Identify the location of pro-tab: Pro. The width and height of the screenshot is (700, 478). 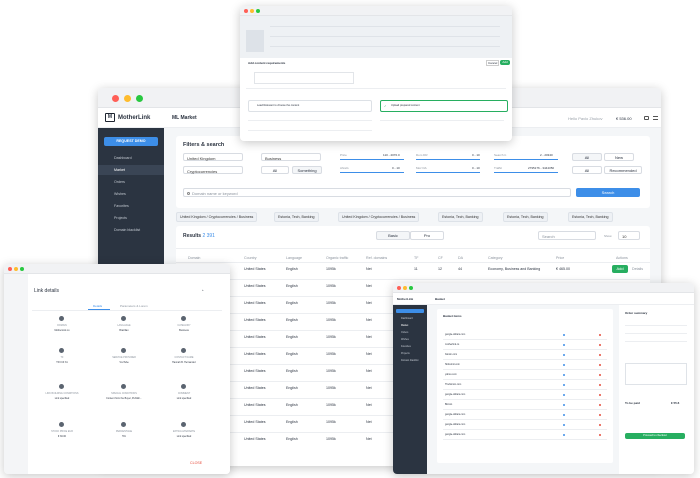
(427, 235).